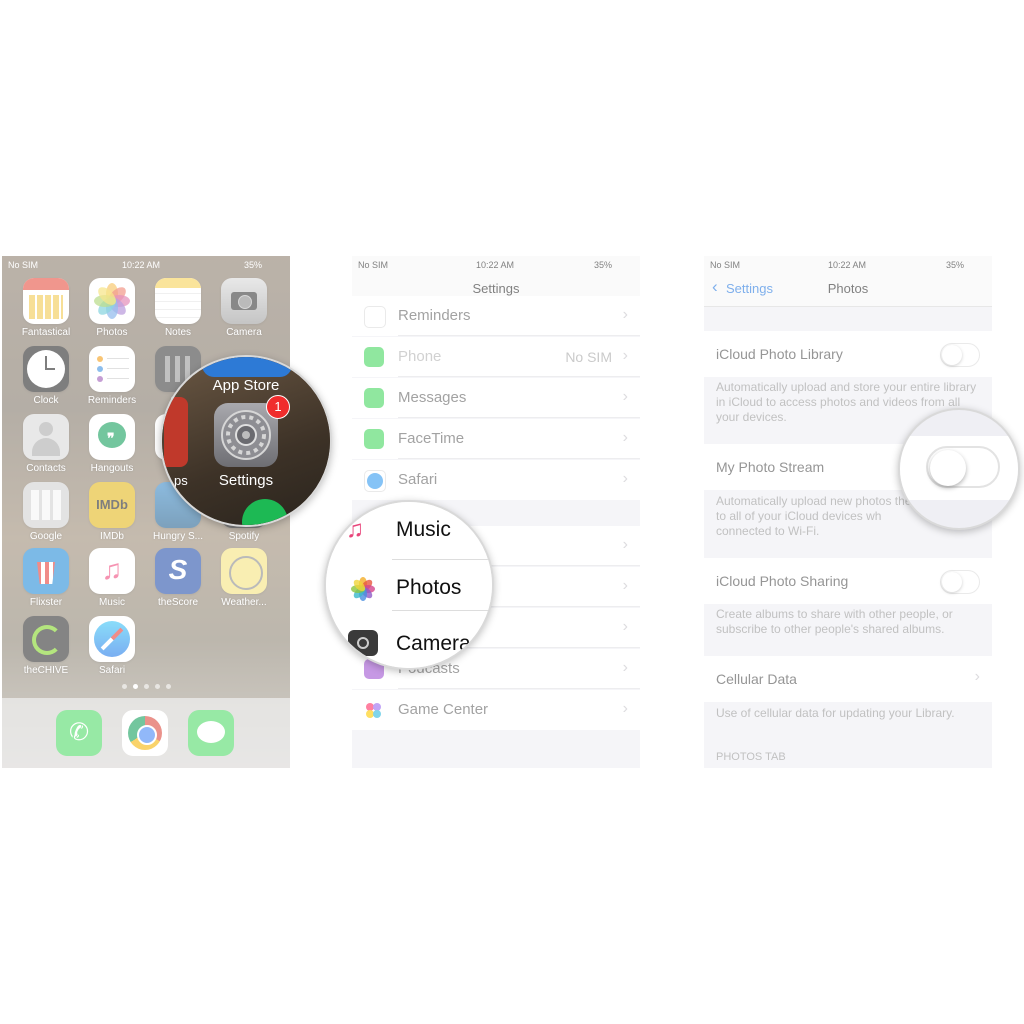 The width and height of the screenshot is (1024, 1024). What do you see at coordinates (247, 367) in the screenshot?
I see `app-store-icon` at bounding box center [247, 367].